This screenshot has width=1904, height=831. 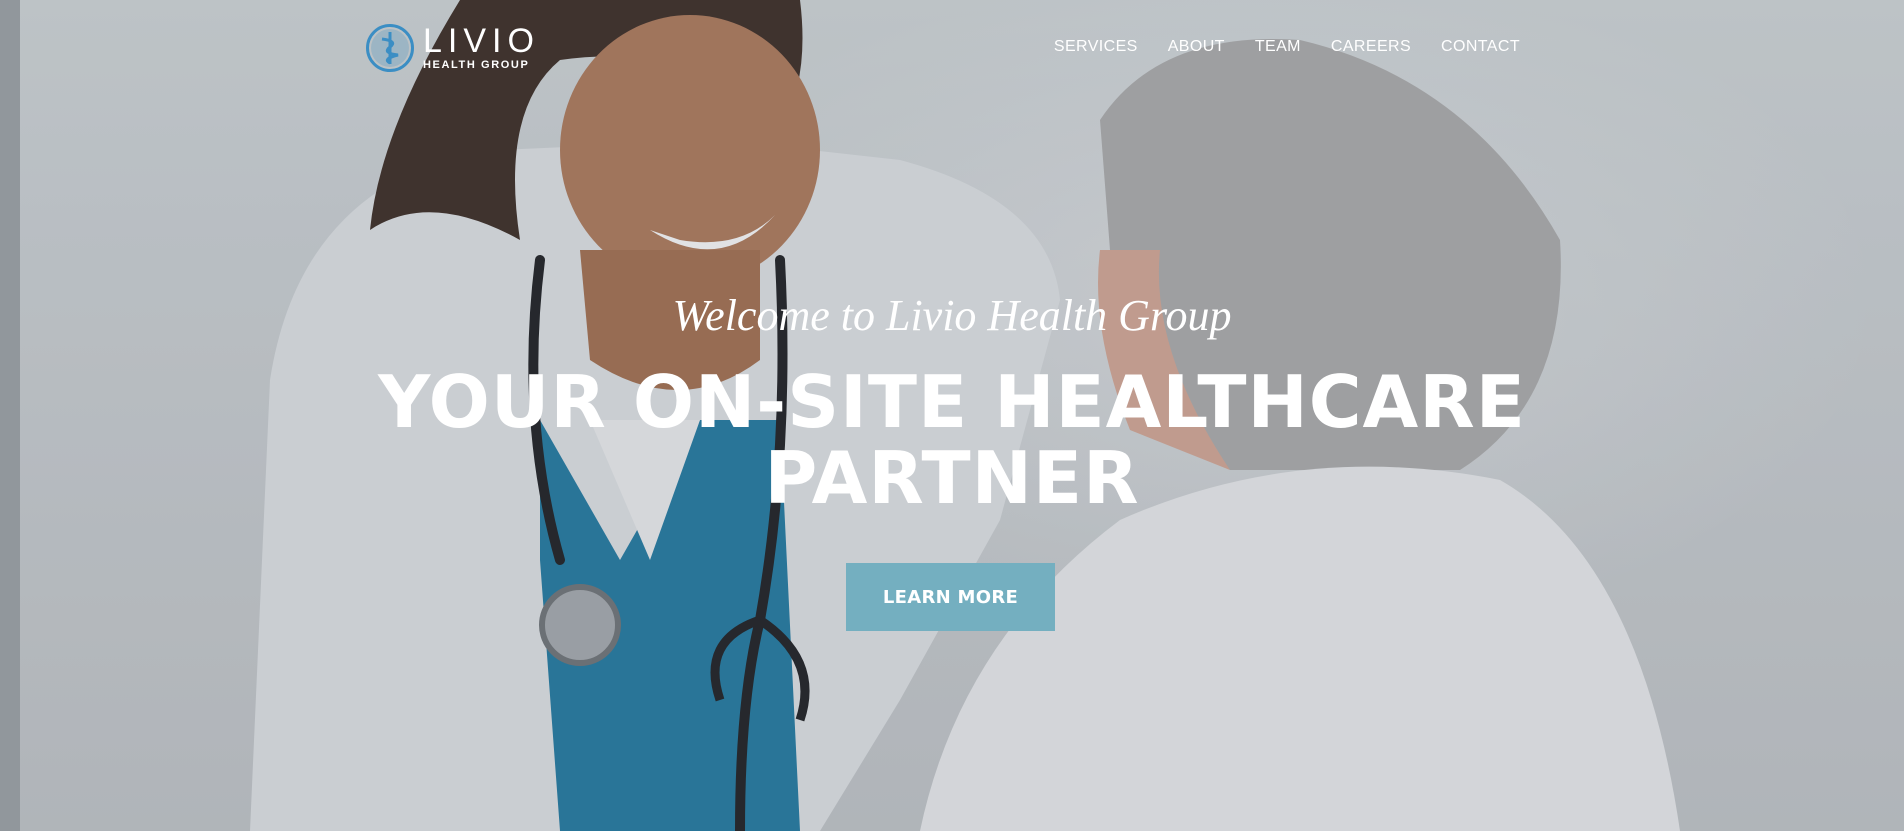 I want to click on caduceus-logo-icon, so click(x=390, y=48).